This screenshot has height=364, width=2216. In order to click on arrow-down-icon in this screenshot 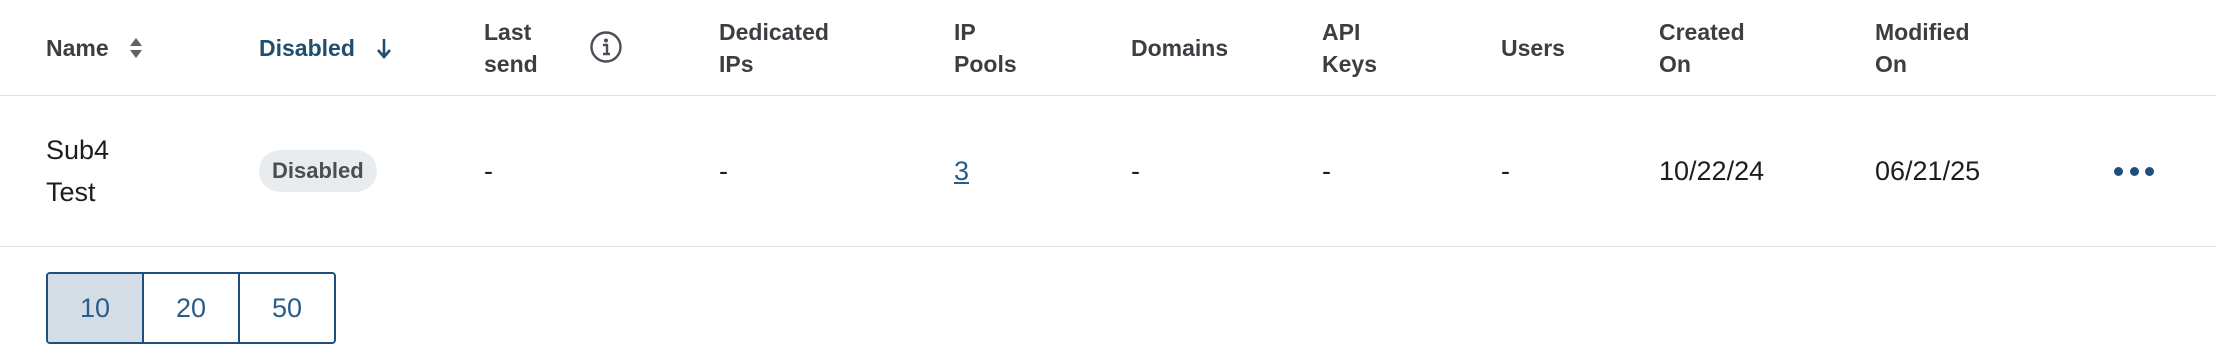, I will do `click(384, 48)`.